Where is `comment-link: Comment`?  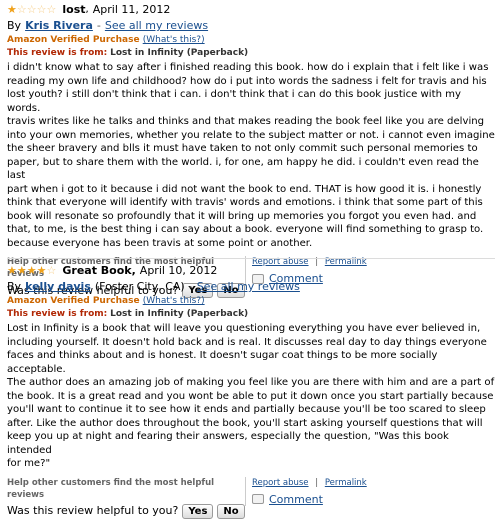
comment-link: Comment is located at coordinates (296, 500).